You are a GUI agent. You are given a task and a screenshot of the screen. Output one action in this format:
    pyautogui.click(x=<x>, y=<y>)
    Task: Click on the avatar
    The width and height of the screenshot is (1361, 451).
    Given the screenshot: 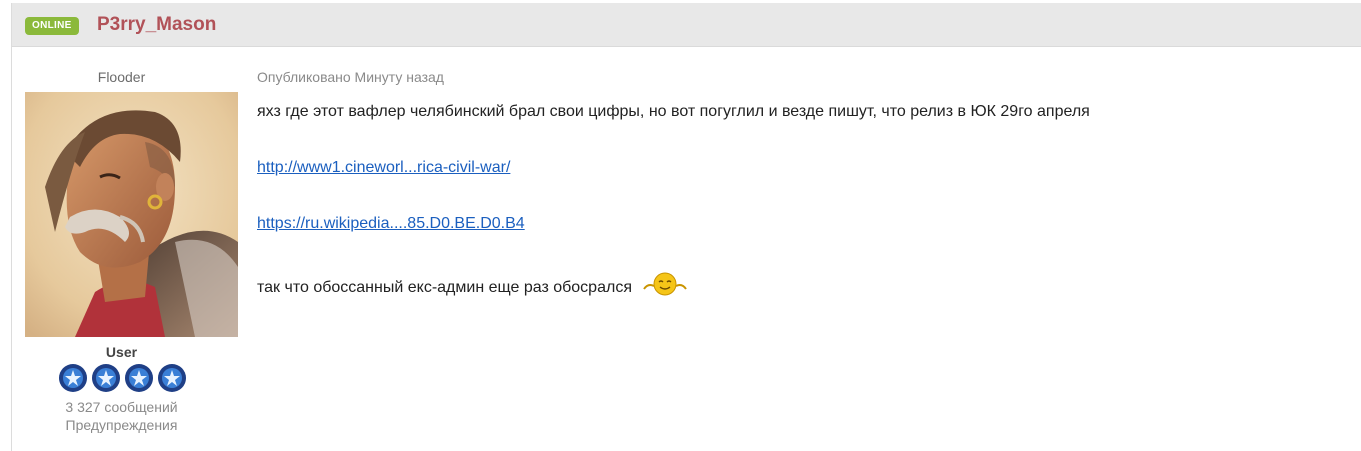 What is the action you would take?
    pyautogui.click(x=131, y=214)
    